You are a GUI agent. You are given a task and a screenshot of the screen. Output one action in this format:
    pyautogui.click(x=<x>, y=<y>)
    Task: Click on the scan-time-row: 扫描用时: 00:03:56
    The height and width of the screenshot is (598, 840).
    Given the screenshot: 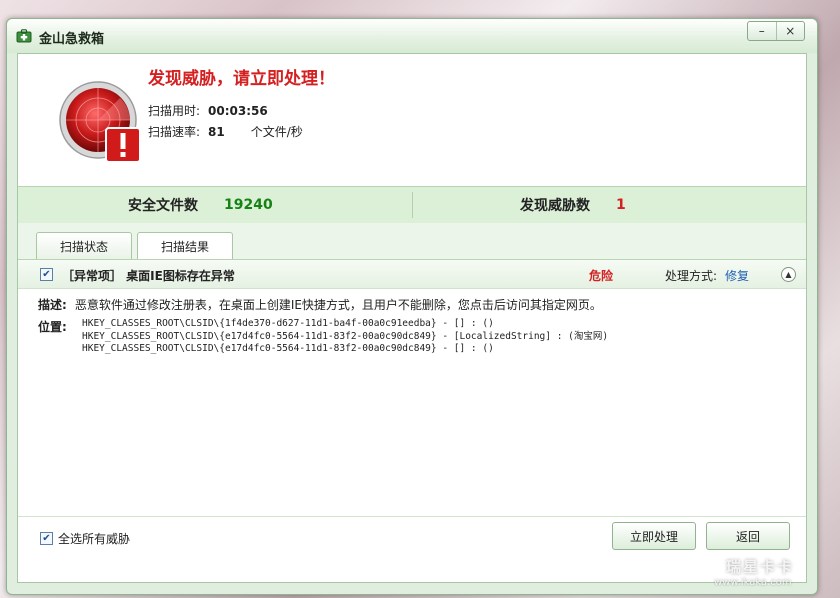 What is the action you would take?
    pyautogui.click(x=208, y=110)
    